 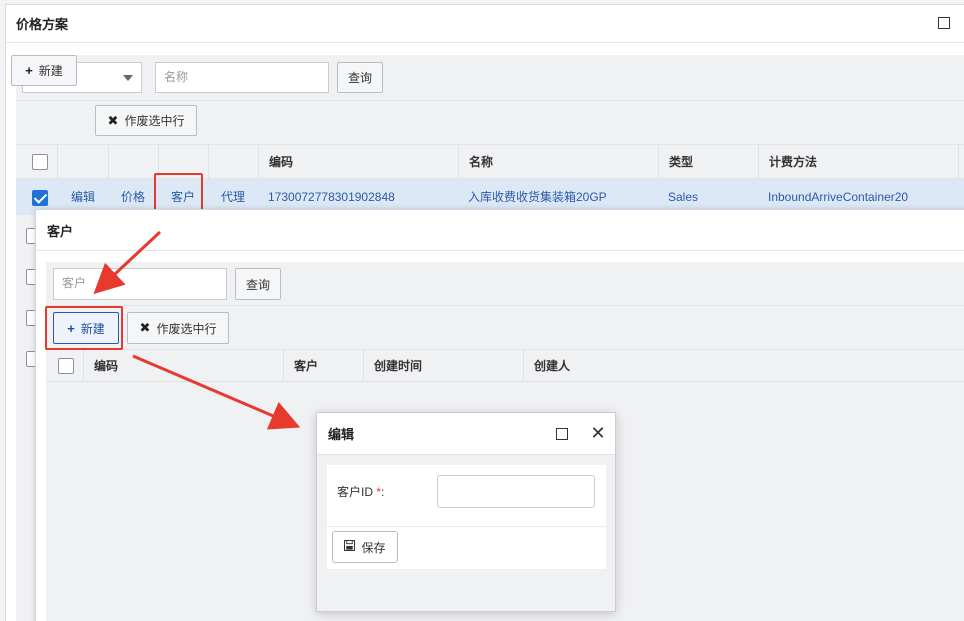 What do you see at coordinates (128, 78) in the screenshot?
I see `chevron-down-icon` at bounding box center [128, 78].